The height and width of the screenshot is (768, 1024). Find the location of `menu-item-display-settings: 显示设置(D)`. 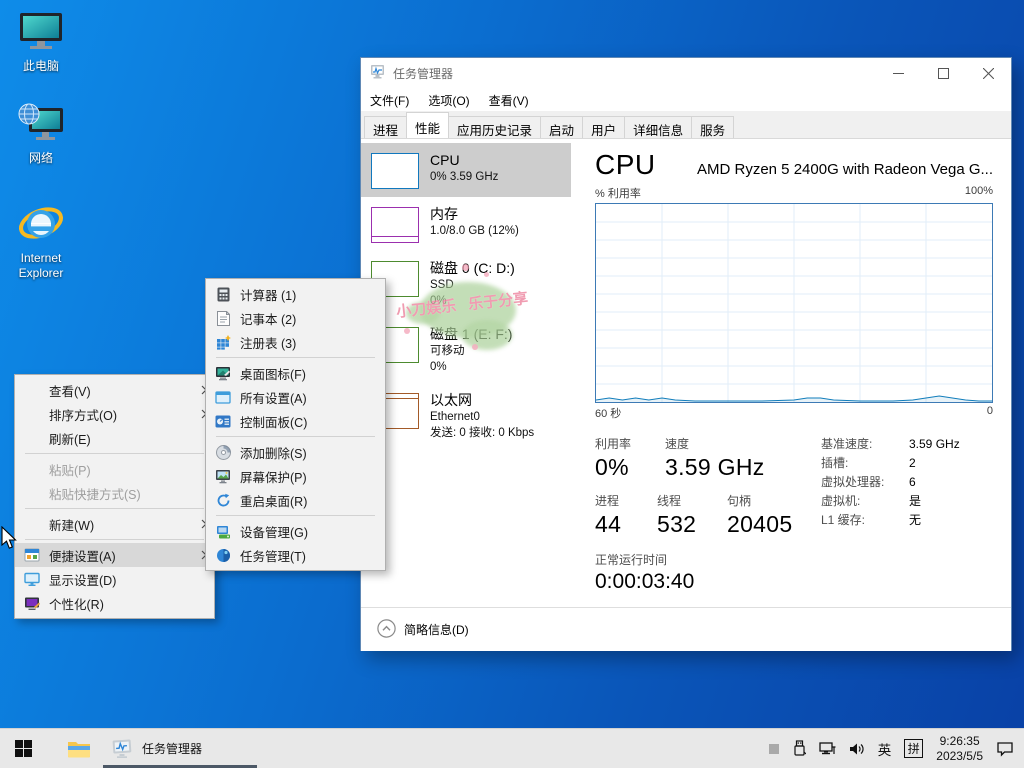

menu-item-display-settings: 显示设置(D) is located at coordinates (114, 579).